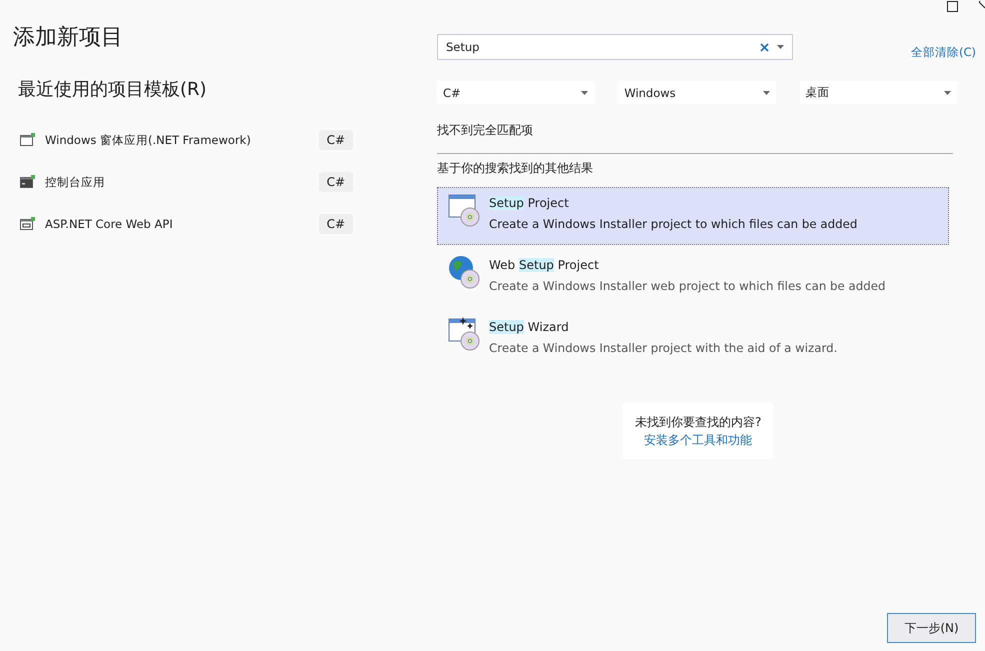  Describe the element at coordinates (485, 130) in the screenshot. I see `no-match-message: 找不到完全匹配项` at that location.